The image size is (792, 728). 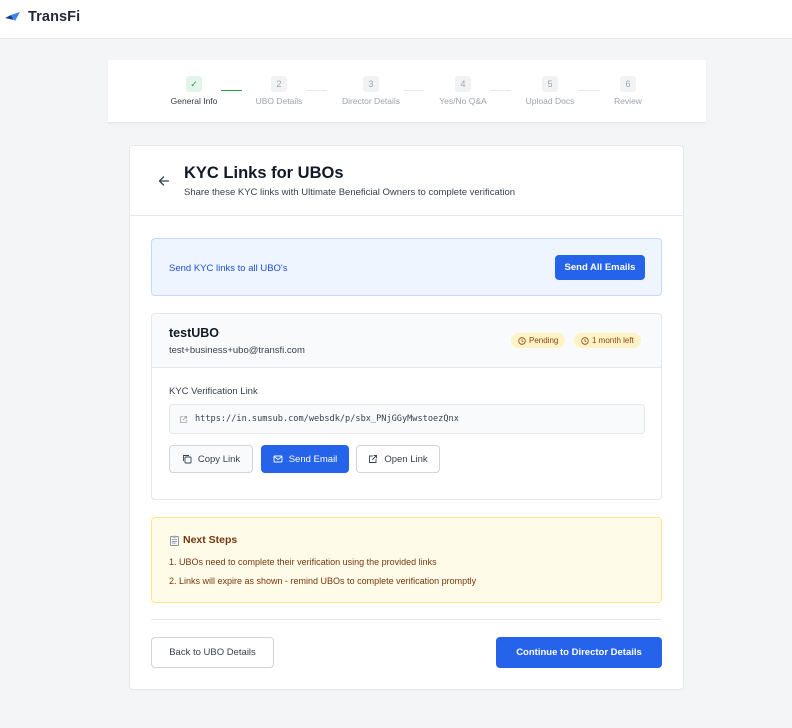 I want to click on arrow-left-icon, so click(x=164, y=181).